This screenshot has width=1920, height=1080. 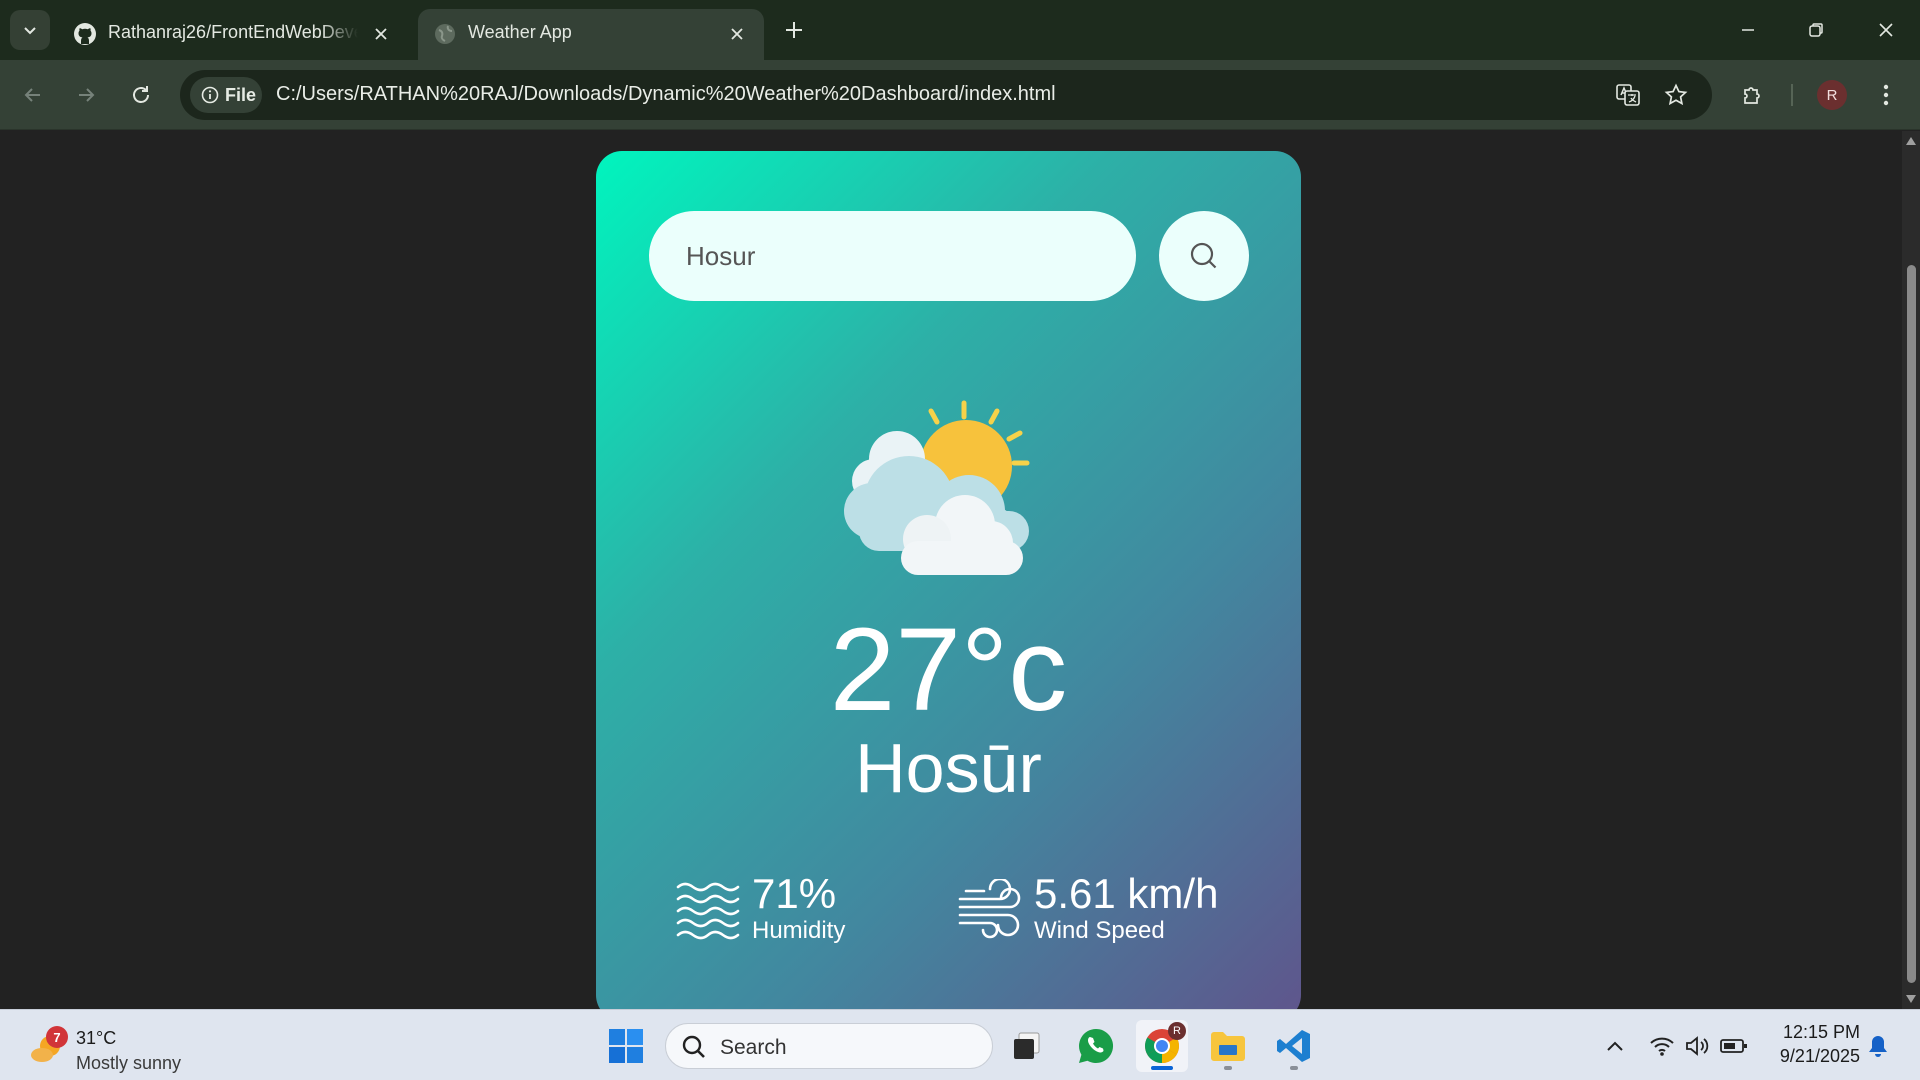 I want to click on close-window-button, so click(x=1886, y=30).